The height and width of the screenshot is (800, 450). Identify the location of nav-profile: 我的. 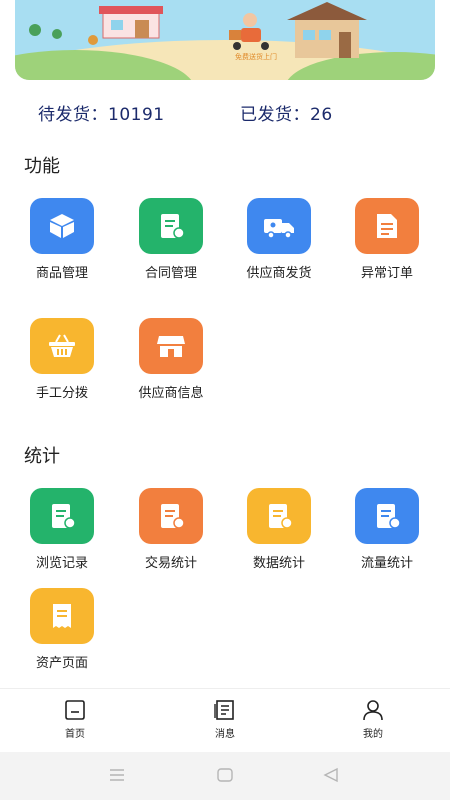
(373, 724).